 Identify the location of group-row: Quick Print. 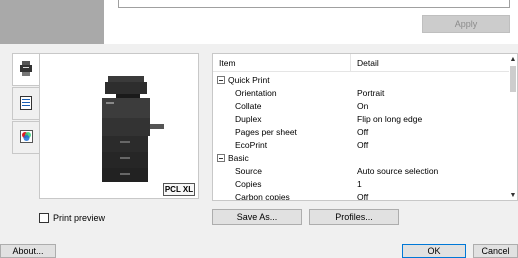
(362, 79).